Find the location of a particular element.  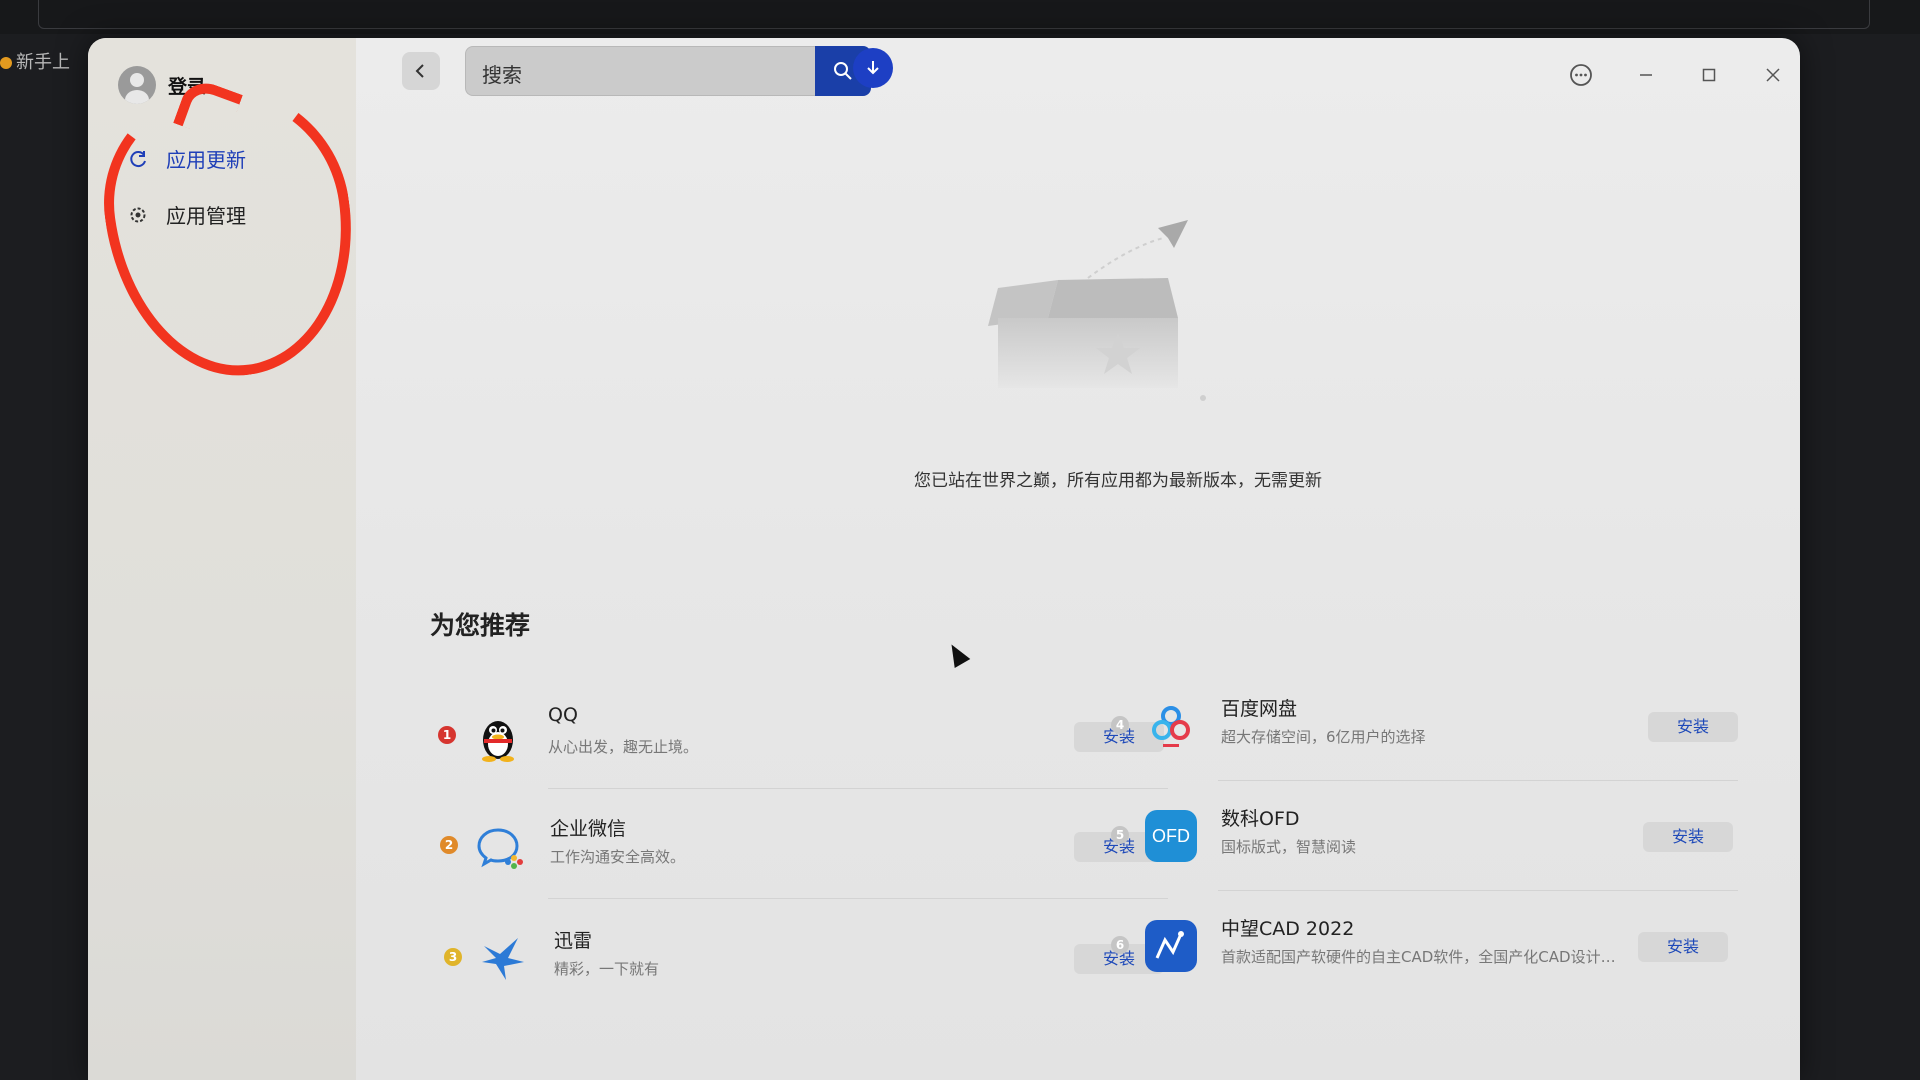

download-button is located at coordinates (873, 68).